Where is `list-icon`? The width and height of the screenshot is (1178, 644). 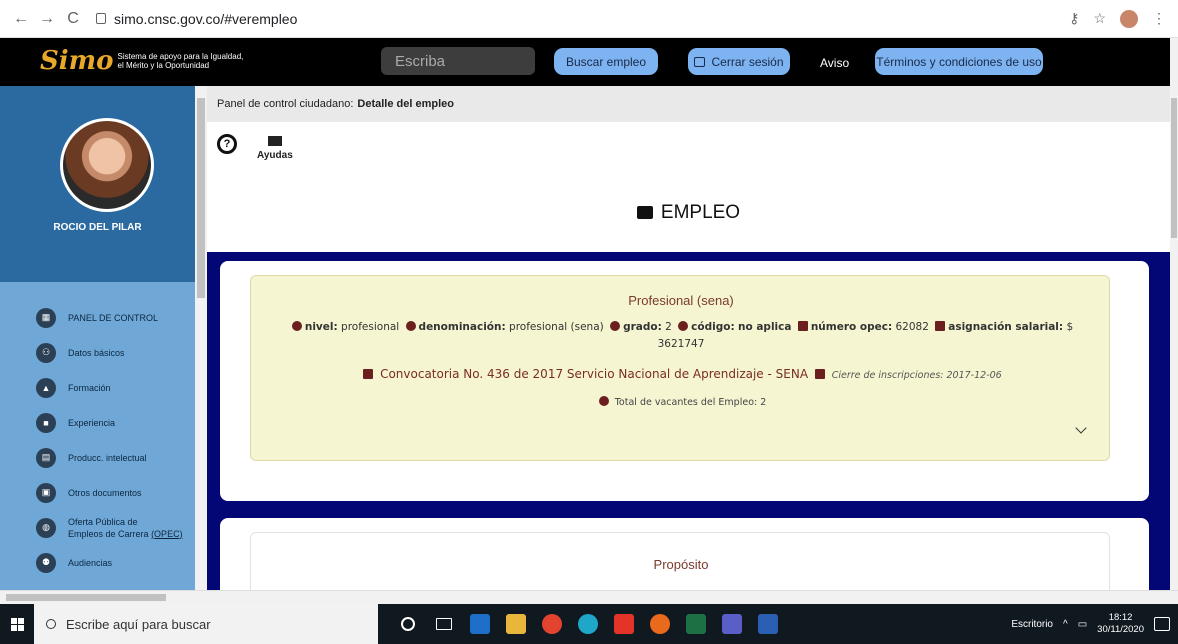
list-icon is located at coordinates (368, 374).